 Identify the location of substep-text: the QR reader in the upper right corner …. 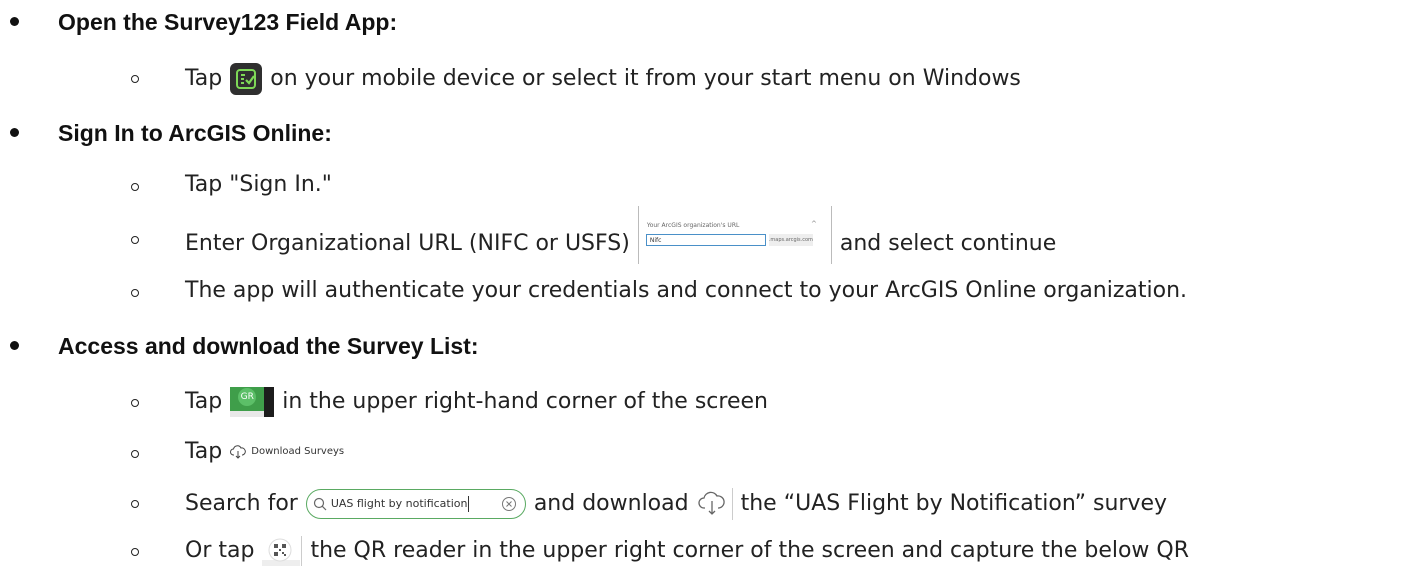
(750, 550).